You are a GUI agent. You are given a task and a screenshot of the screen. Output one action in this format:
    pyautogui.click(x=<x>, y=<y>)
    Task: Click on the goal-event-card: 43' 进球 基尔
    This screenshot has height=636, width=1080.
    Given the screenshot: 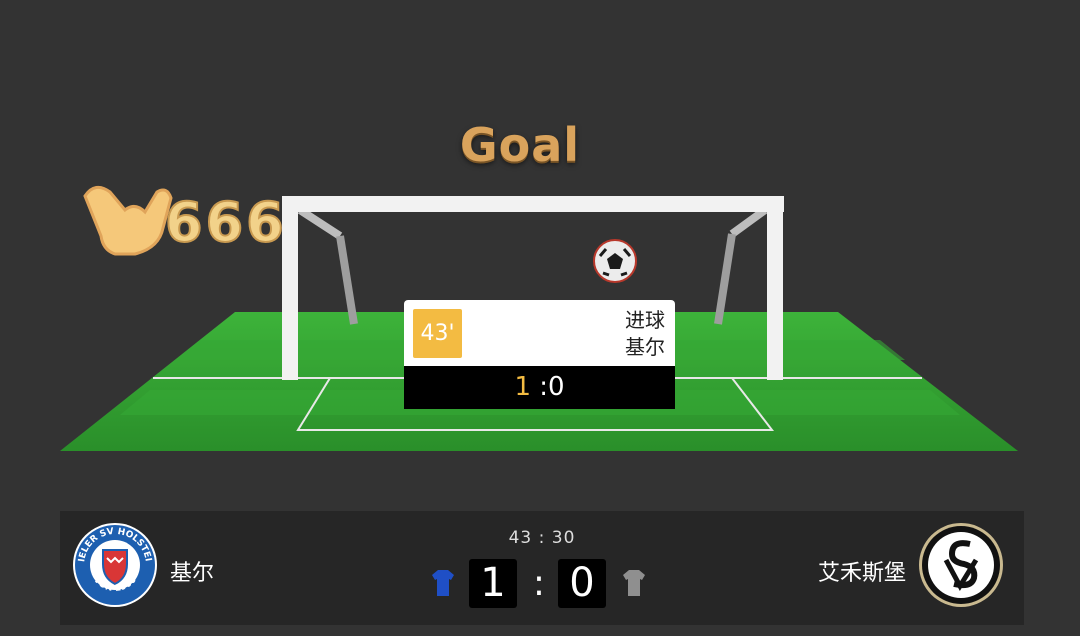 What is the action you would take?
    pyautogui.click(x=539, y=333)
    